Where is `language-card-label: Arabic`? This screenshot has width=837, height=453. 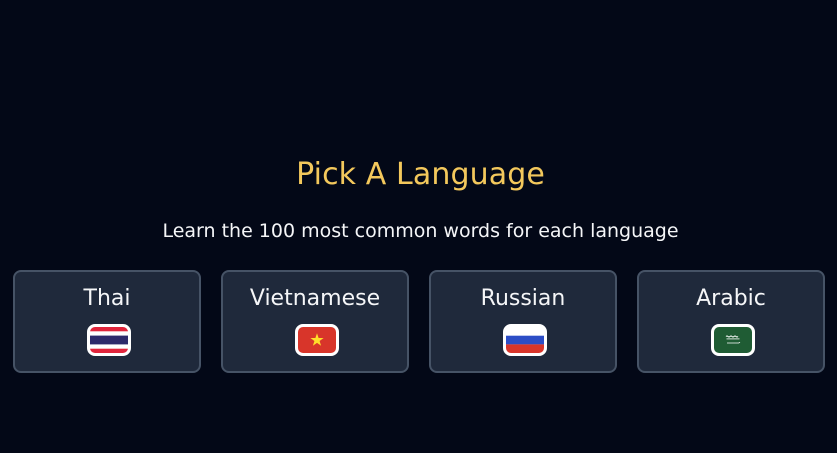 language-card-label: Arabic is located at coordinates (731, 298).